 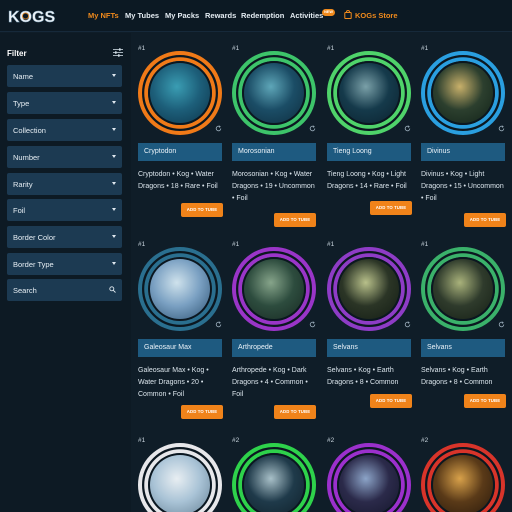 I want to click on kogs-logo: KOGS, so click(x=36, y=16).